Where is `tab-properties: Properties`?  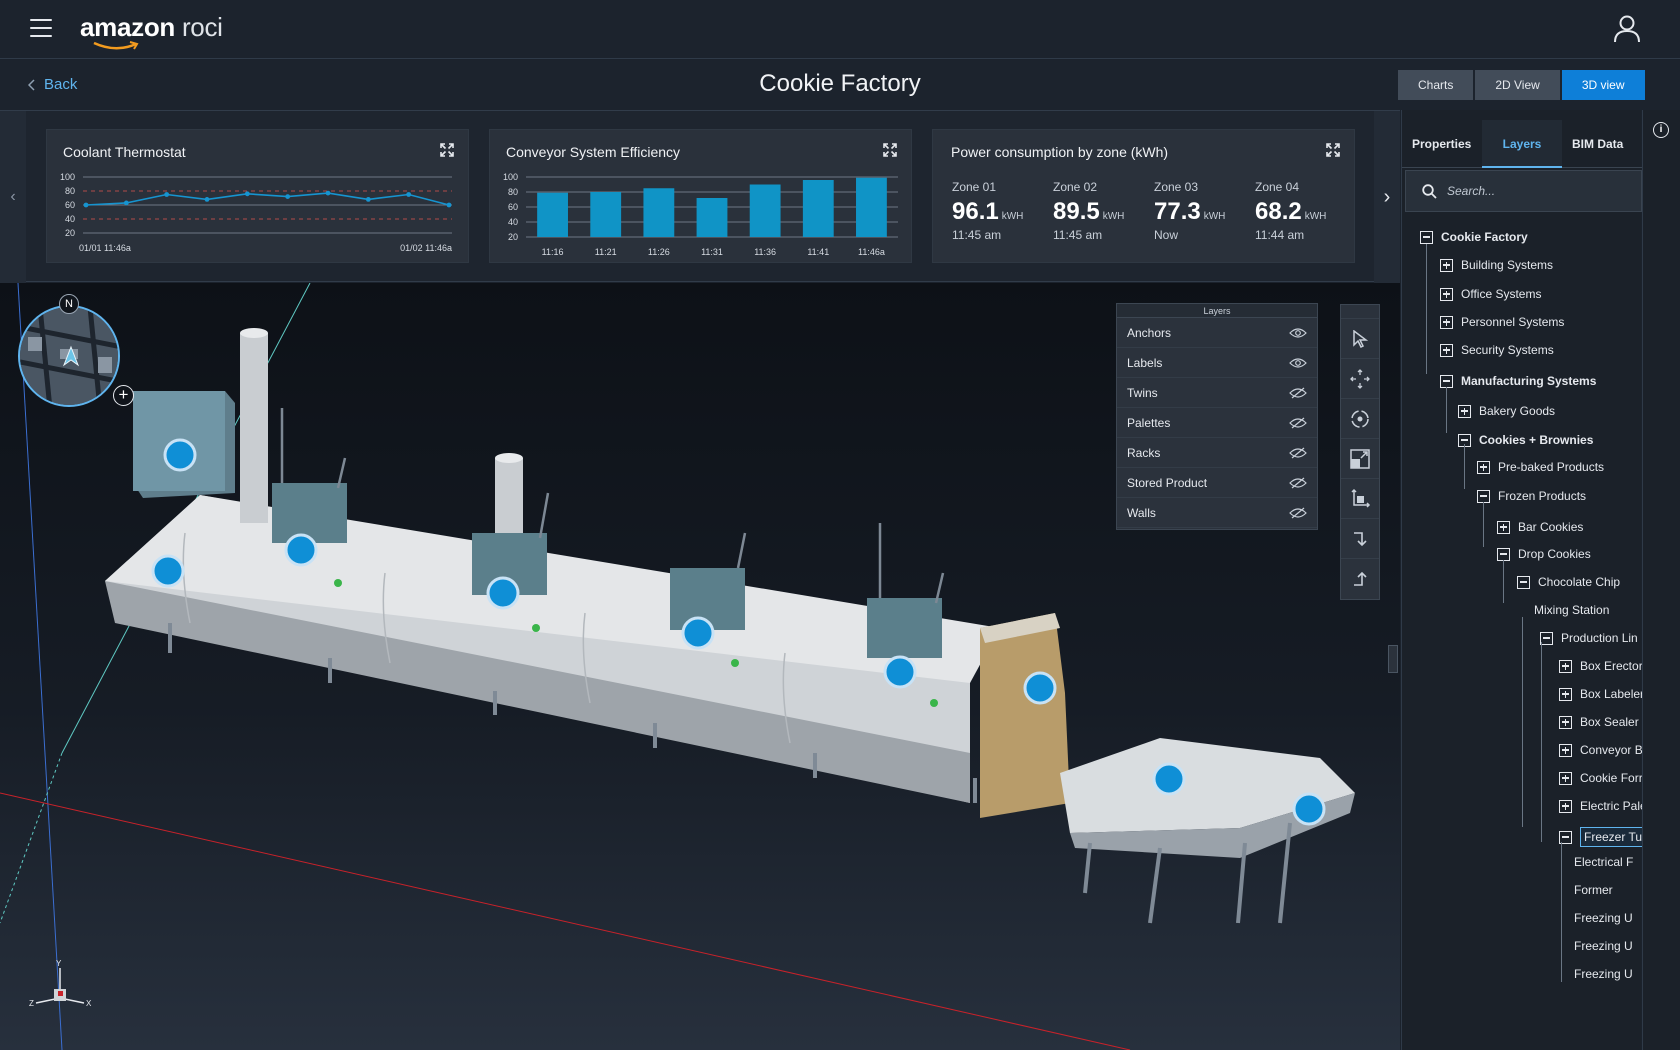 tab-properties: Properties is located at coordinates (1442, 144).